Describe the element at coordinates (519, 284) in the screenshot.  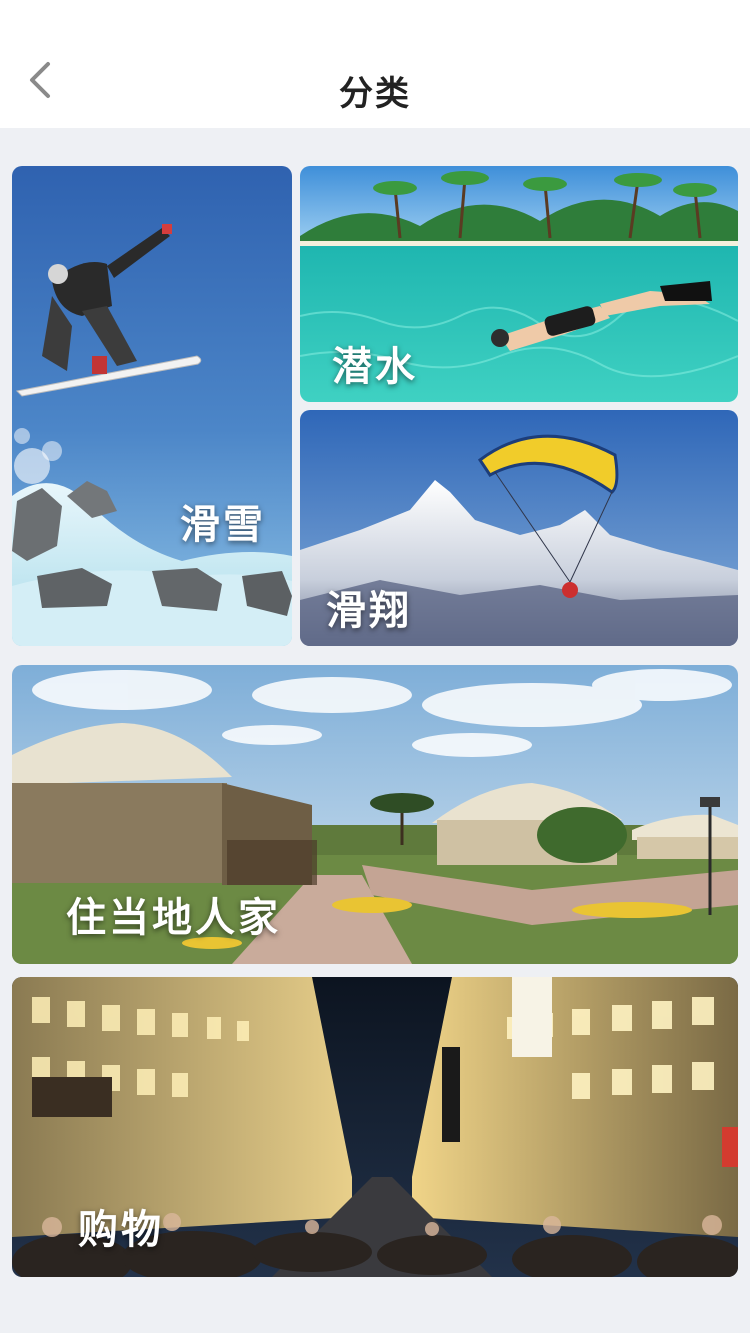
I see `category-card-diving: 潜水` at that location.